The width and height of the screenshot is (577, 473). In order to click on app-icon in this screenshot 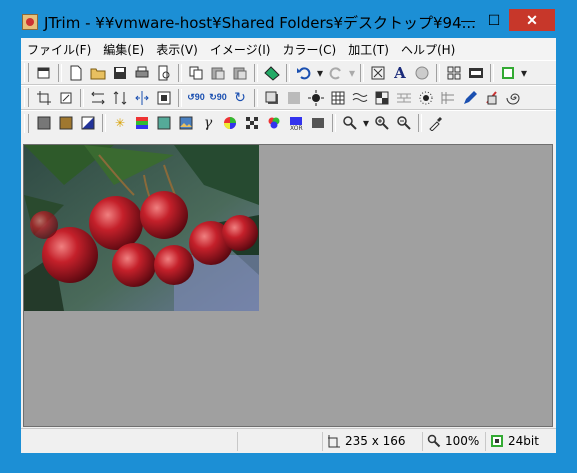, I will do `click(30, 22)`.